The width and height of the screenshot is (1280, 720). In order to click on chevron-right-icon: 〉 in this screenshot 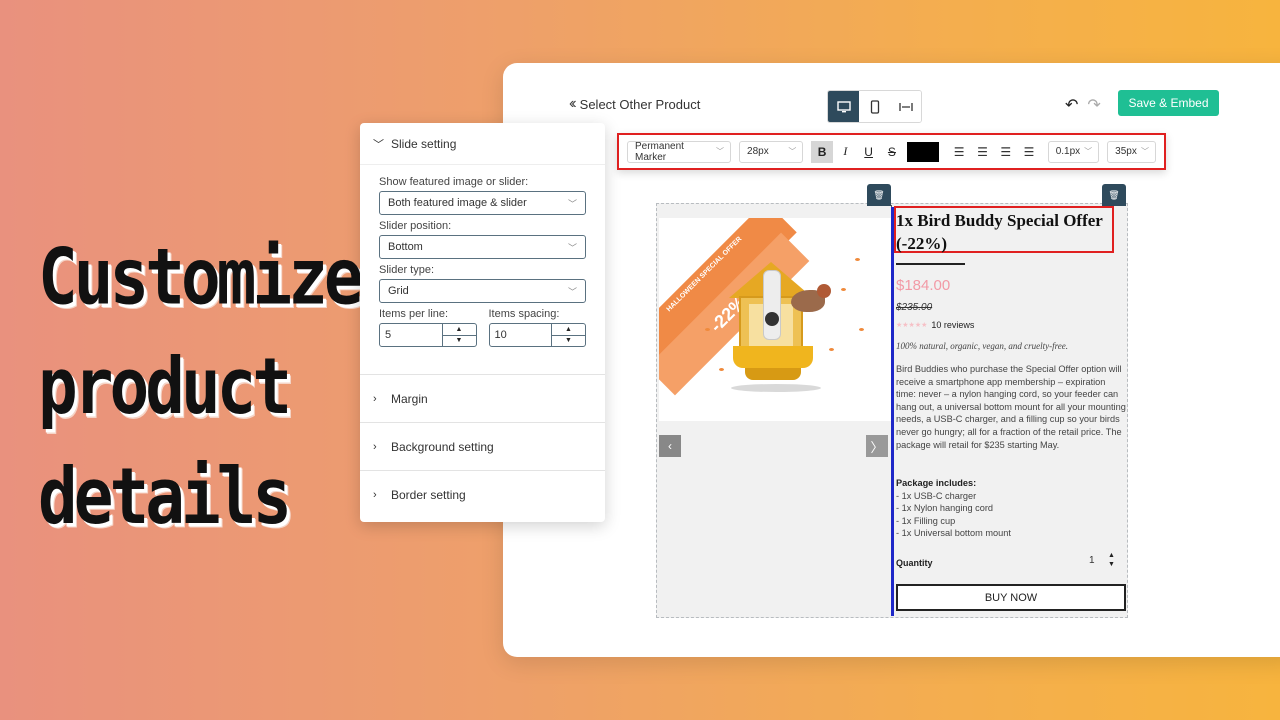, I will do `click(877, 446)`.